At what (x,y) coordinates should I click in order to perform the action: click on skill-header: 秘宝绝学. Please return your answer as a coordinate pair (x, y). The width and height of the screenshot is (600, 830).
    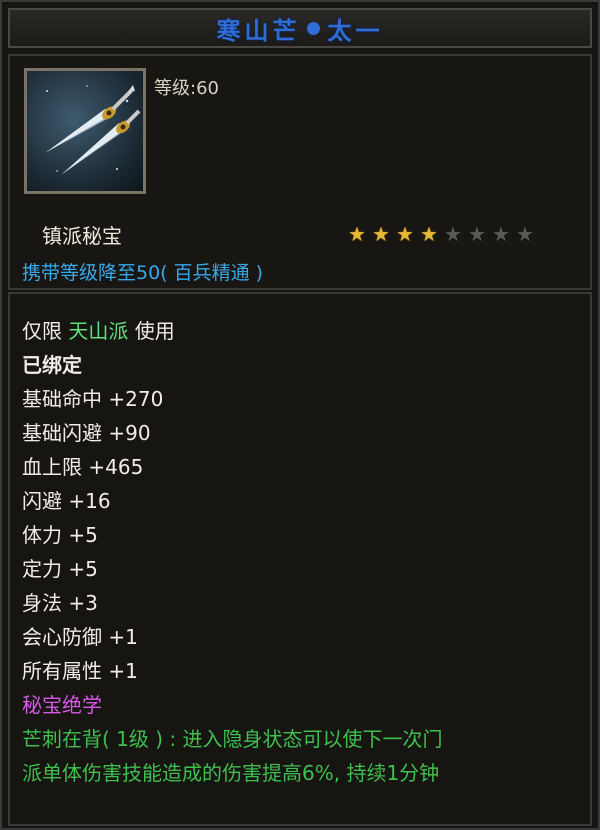
    Looking at the image, I should click on (62, 705).